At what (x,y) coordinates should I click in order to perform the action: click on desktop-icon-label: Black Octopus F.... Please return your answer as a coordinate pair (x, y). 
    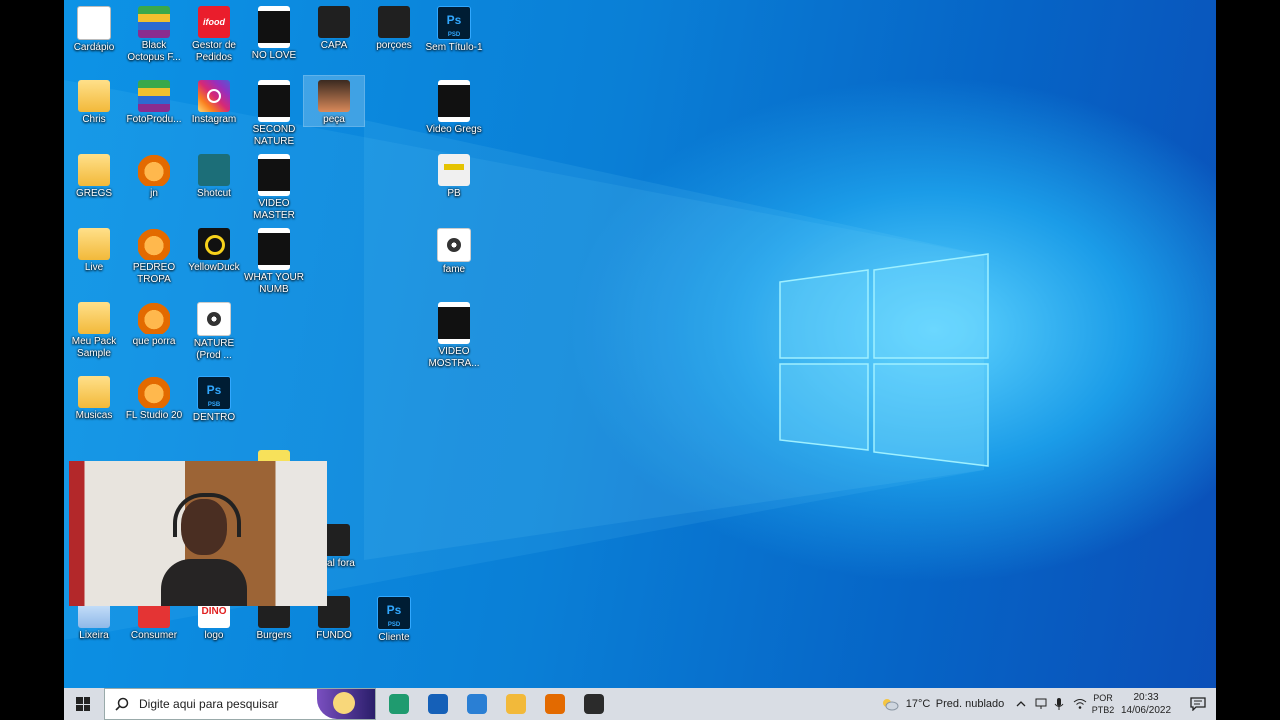
    Looking at the image, I should click on (154, 51).